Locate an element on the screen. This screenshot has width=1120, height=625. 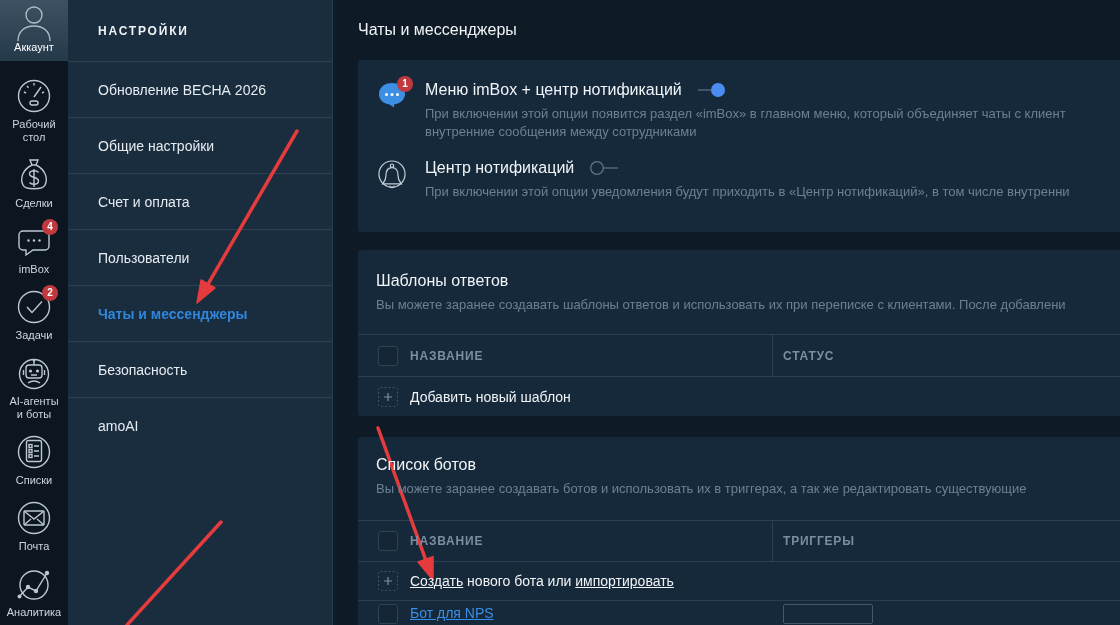
line-chart-icon is located at coordinates (34, 584).